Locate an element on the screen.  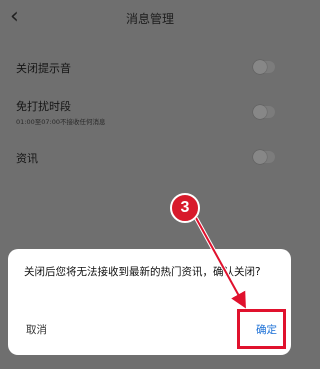
step-number-badge: 3 is located at coordinates (185, 208).